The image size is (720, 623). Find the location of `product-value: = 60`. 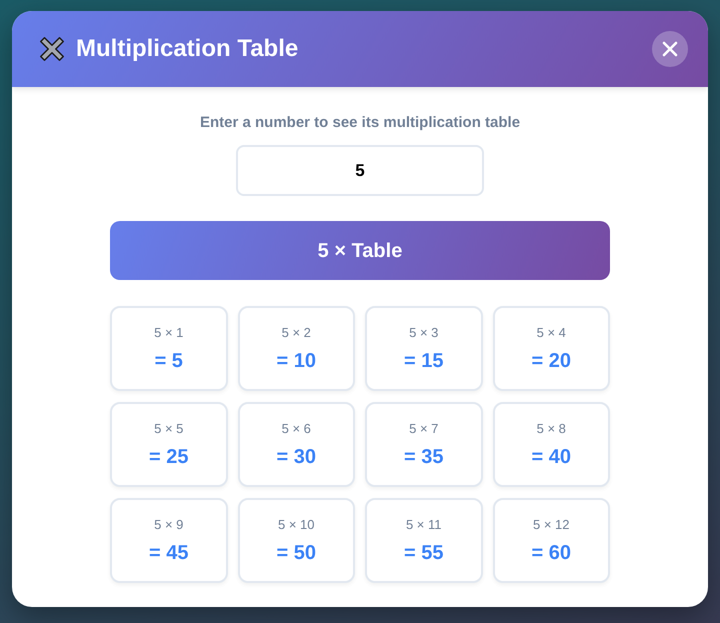

product-value: = 60 is located at coordinates (551, 552).